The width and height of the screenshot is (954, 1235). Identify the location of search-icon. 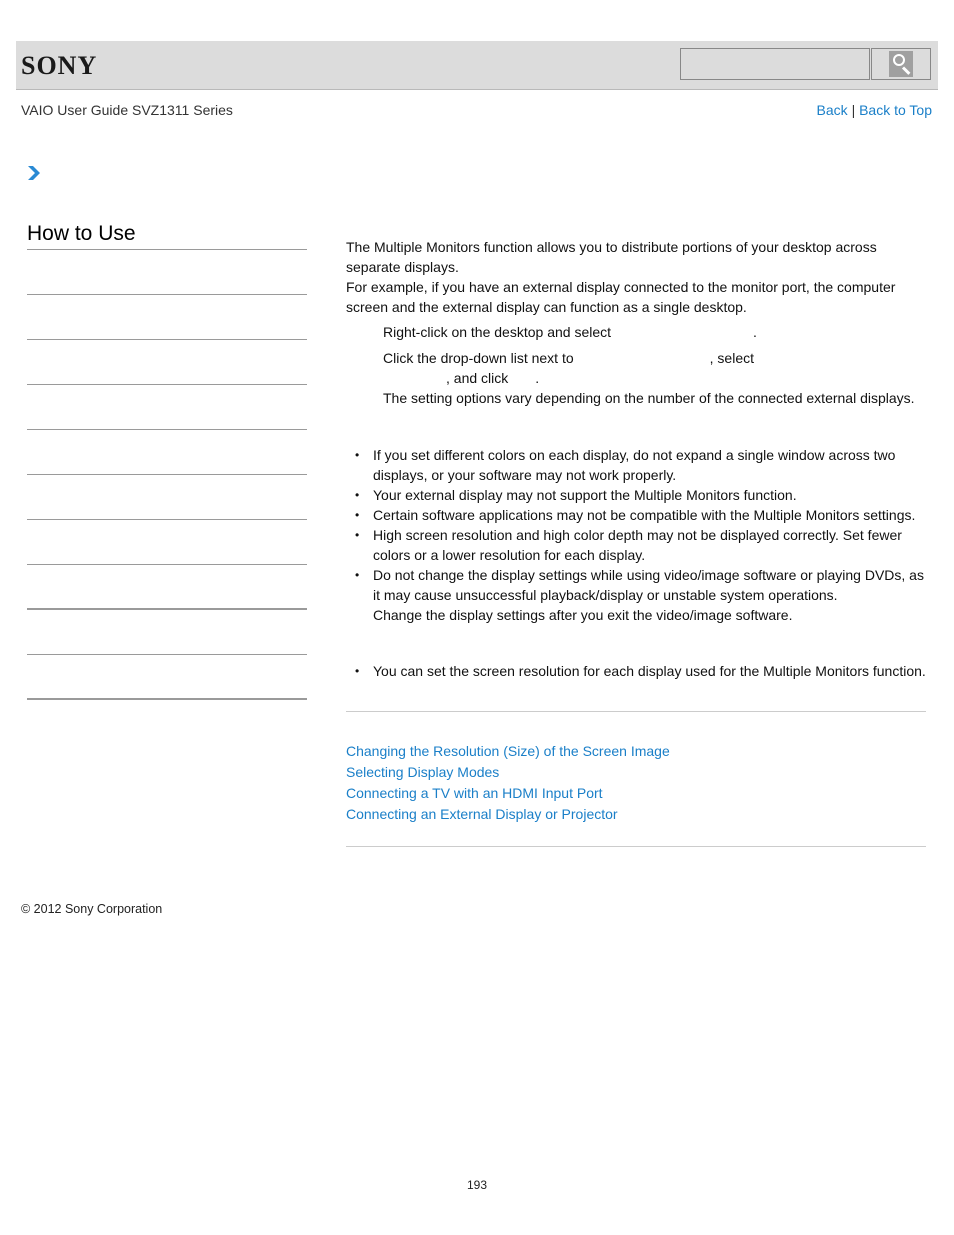
(901, 64).